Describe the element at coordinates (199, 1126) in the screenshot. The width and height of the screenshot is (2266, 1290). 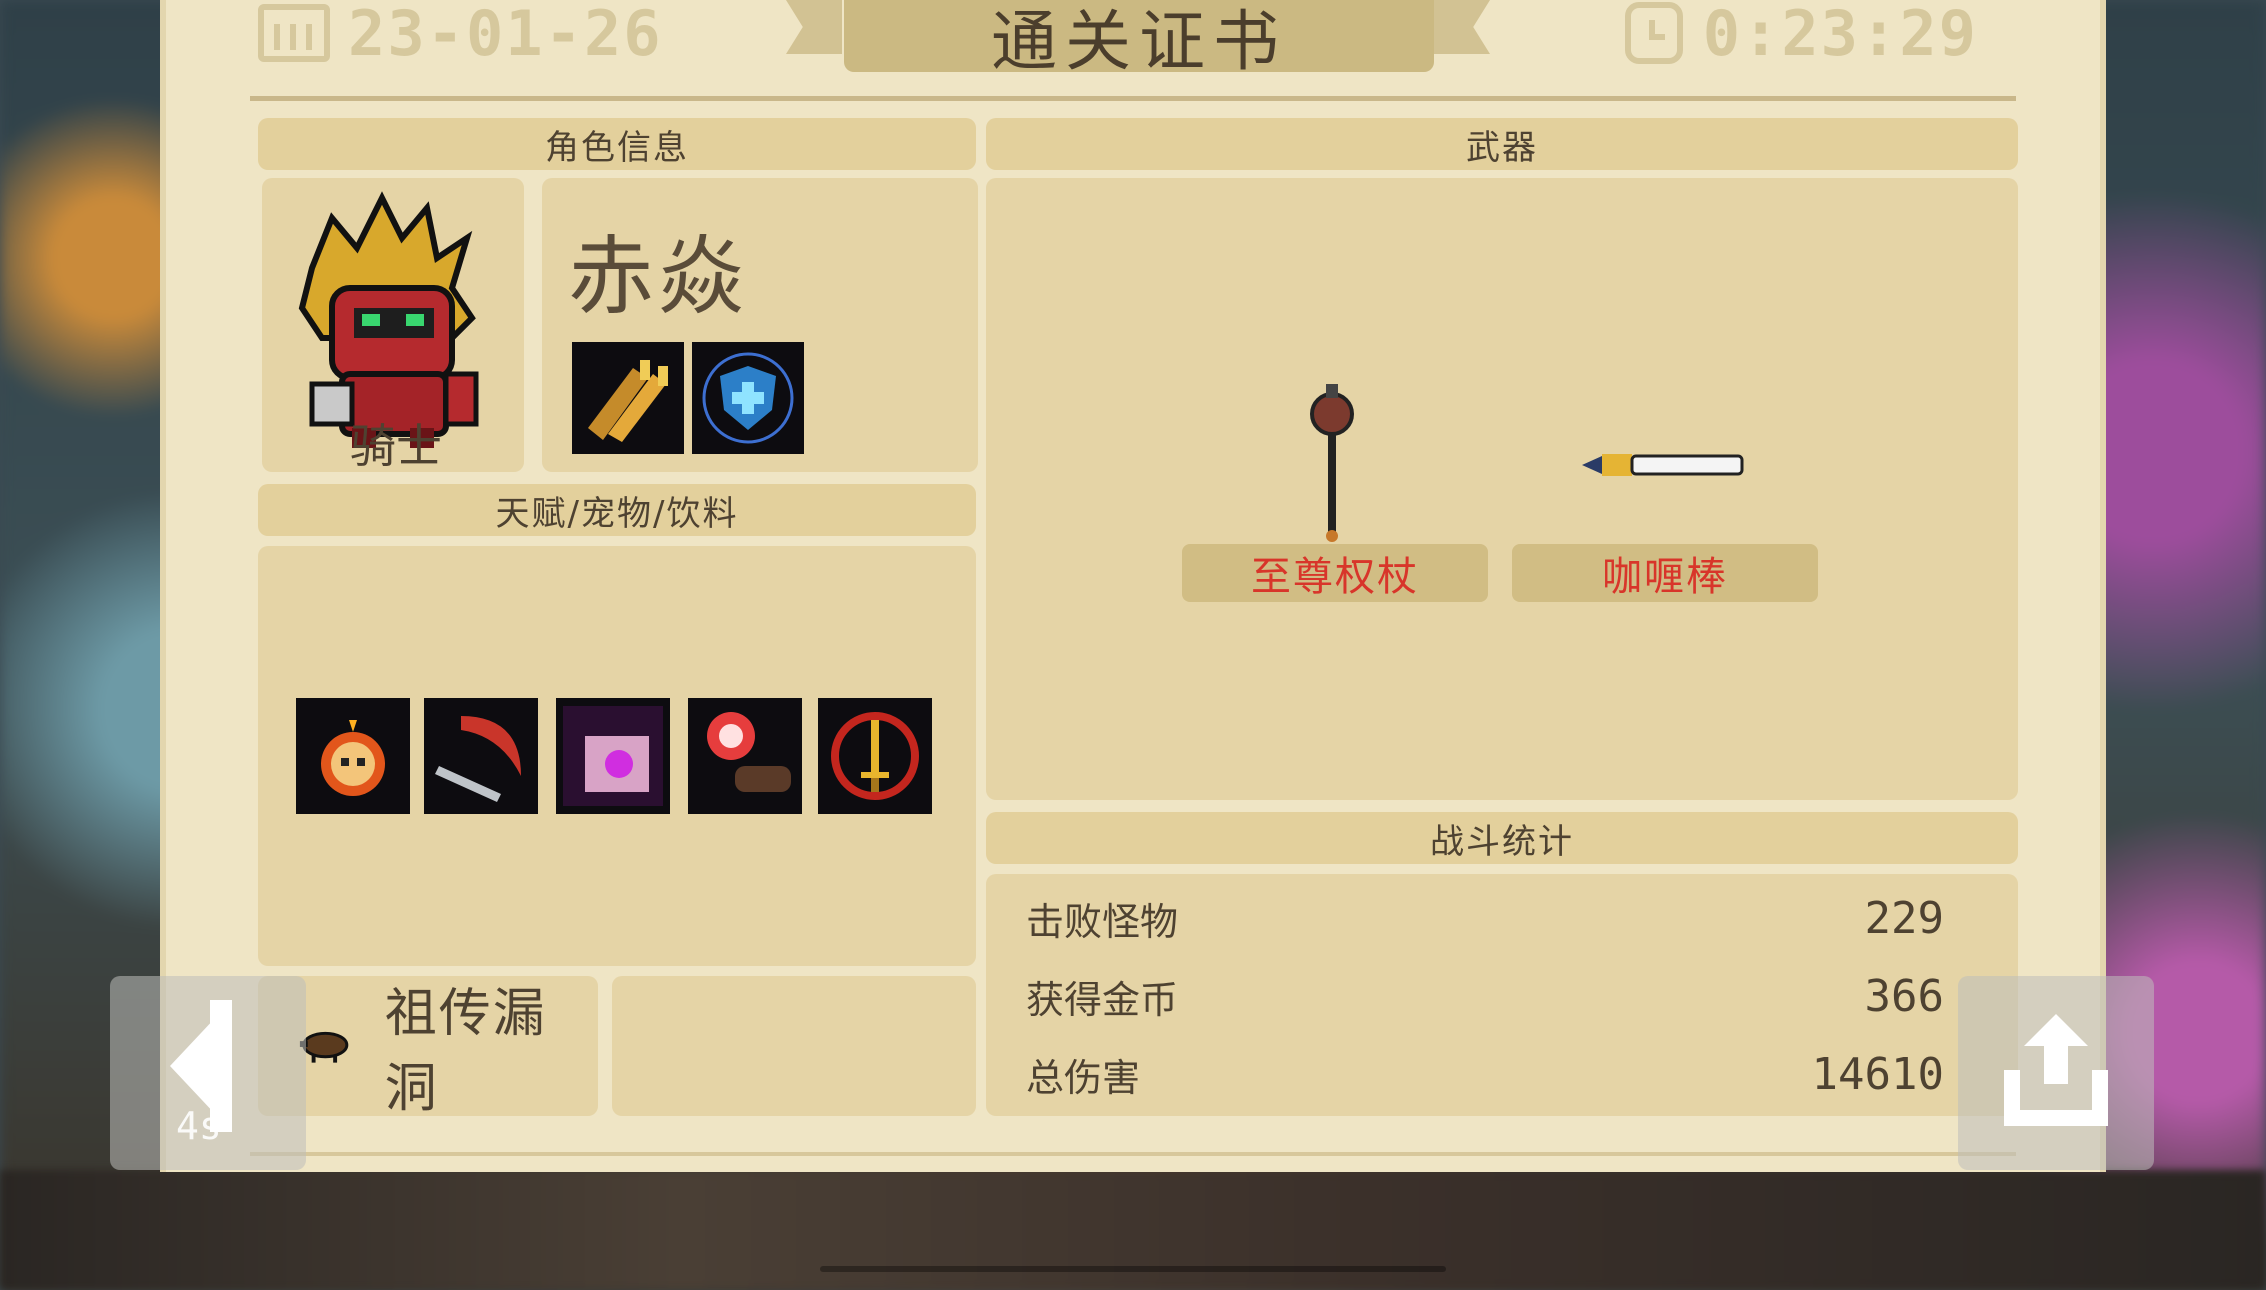
I see `countdown-timer: 4s` at that location.